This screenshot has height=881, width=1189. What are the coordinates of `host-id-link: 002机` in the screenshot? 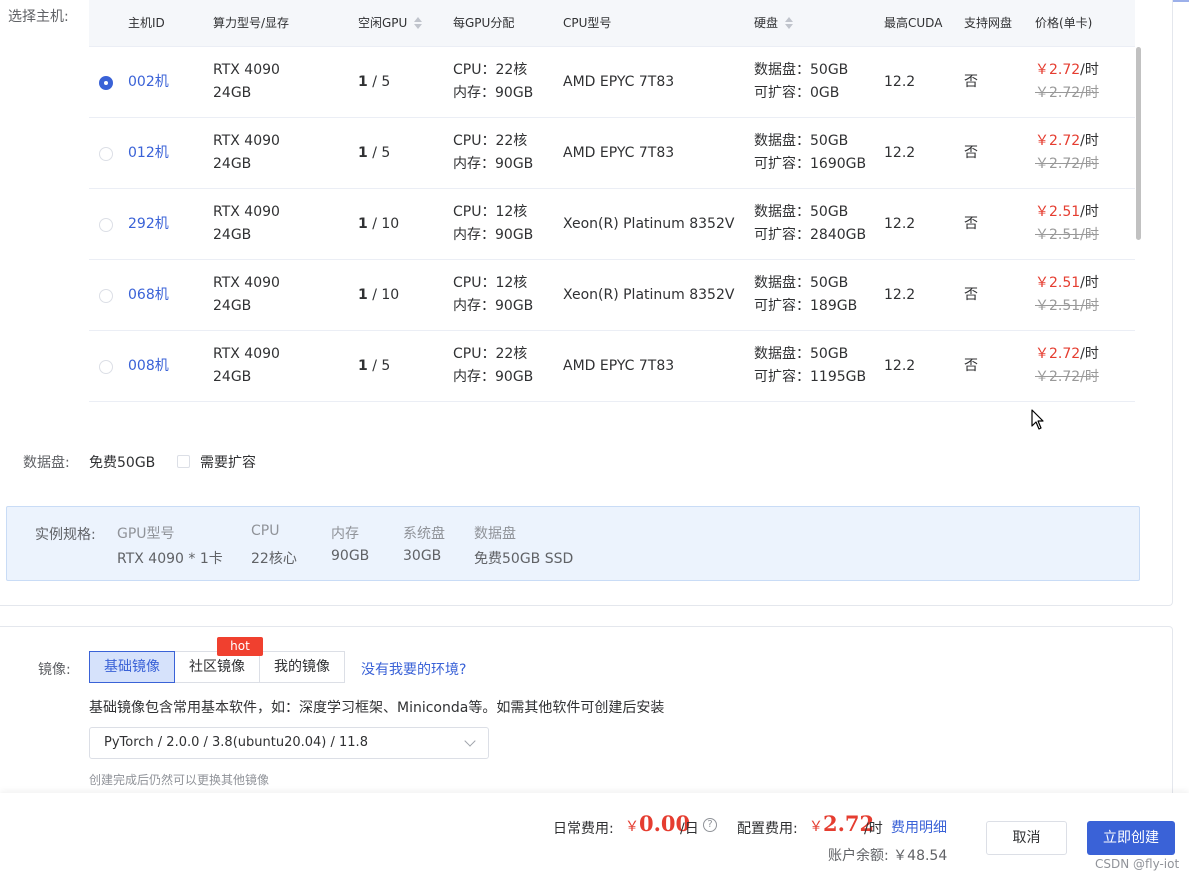 It's located at (148, 82).